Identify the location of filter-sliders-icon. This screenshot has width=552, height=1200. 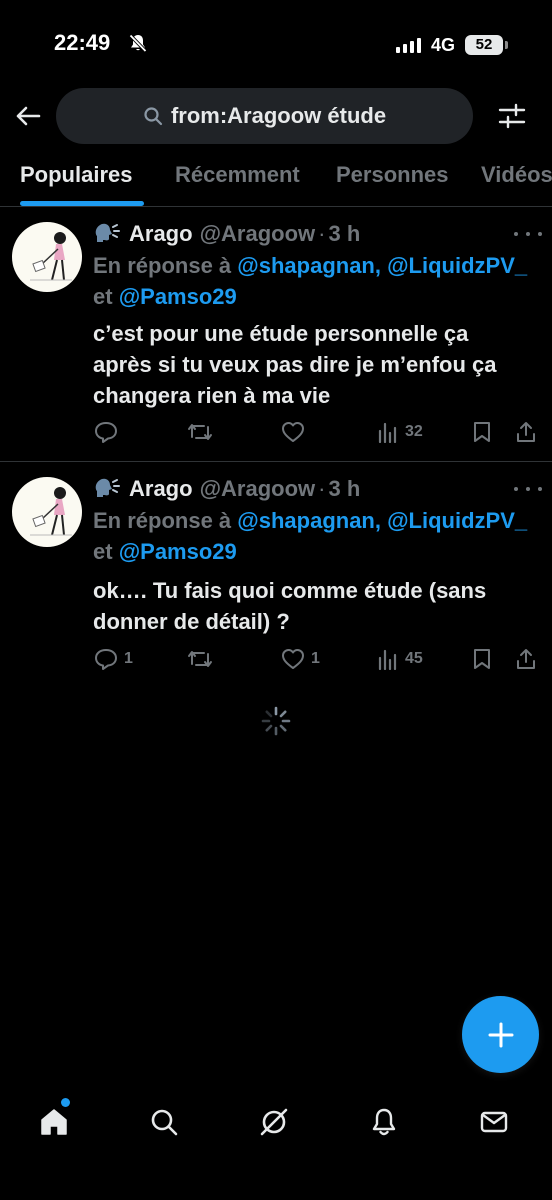
(512, 116).